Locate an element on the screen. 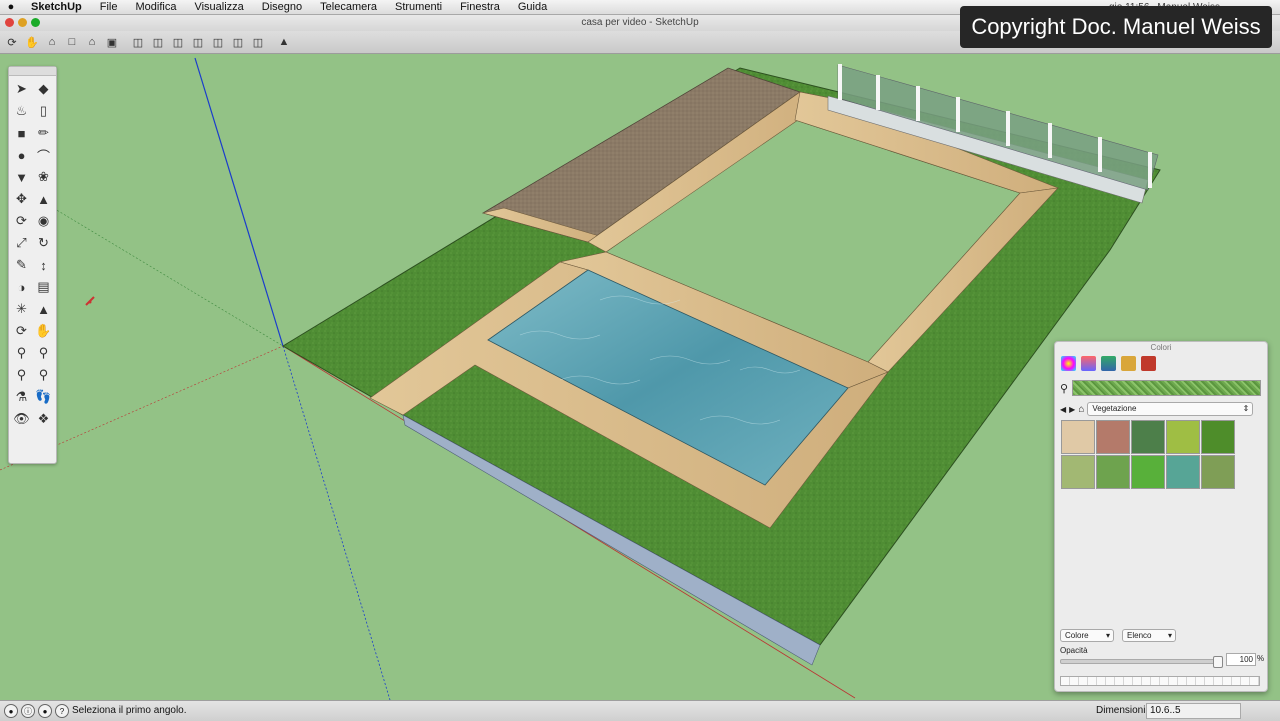 The height and width of the screenshot is (721, 1280). menu-guida: Guida is located at coordinates (532, 7).